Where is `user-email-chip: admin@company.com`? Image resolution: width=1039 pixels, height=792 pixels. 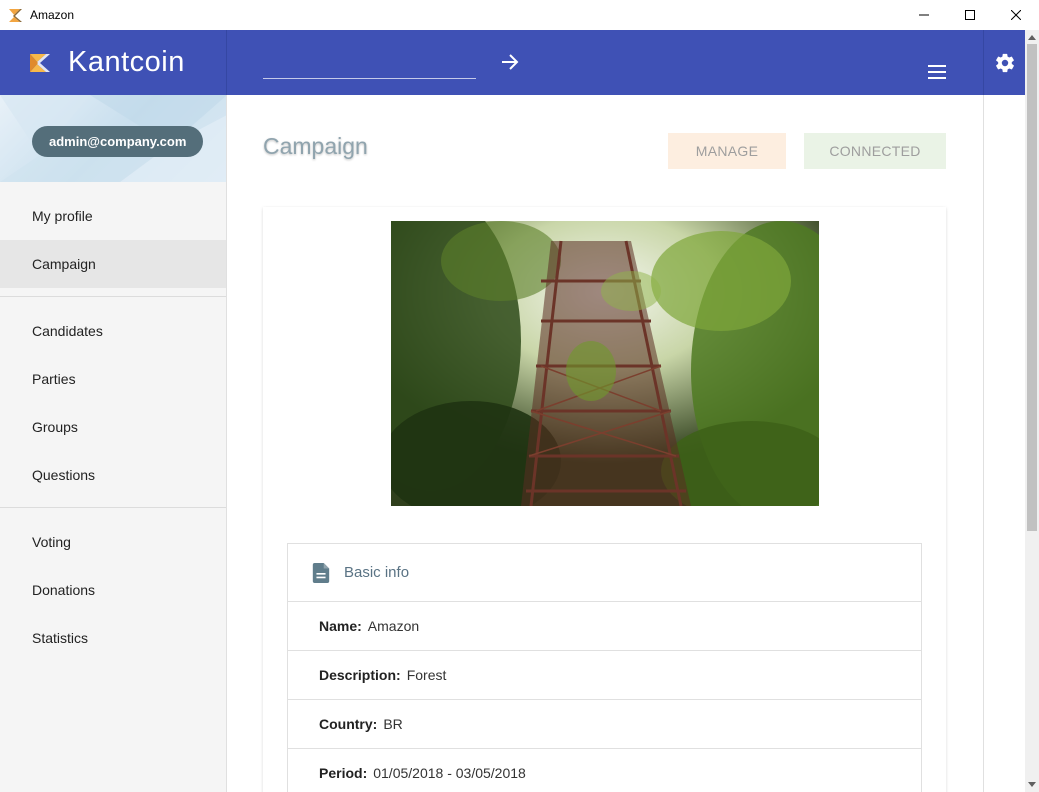 user-email-chip: admin@company.com is located at coordinates (118, 141).